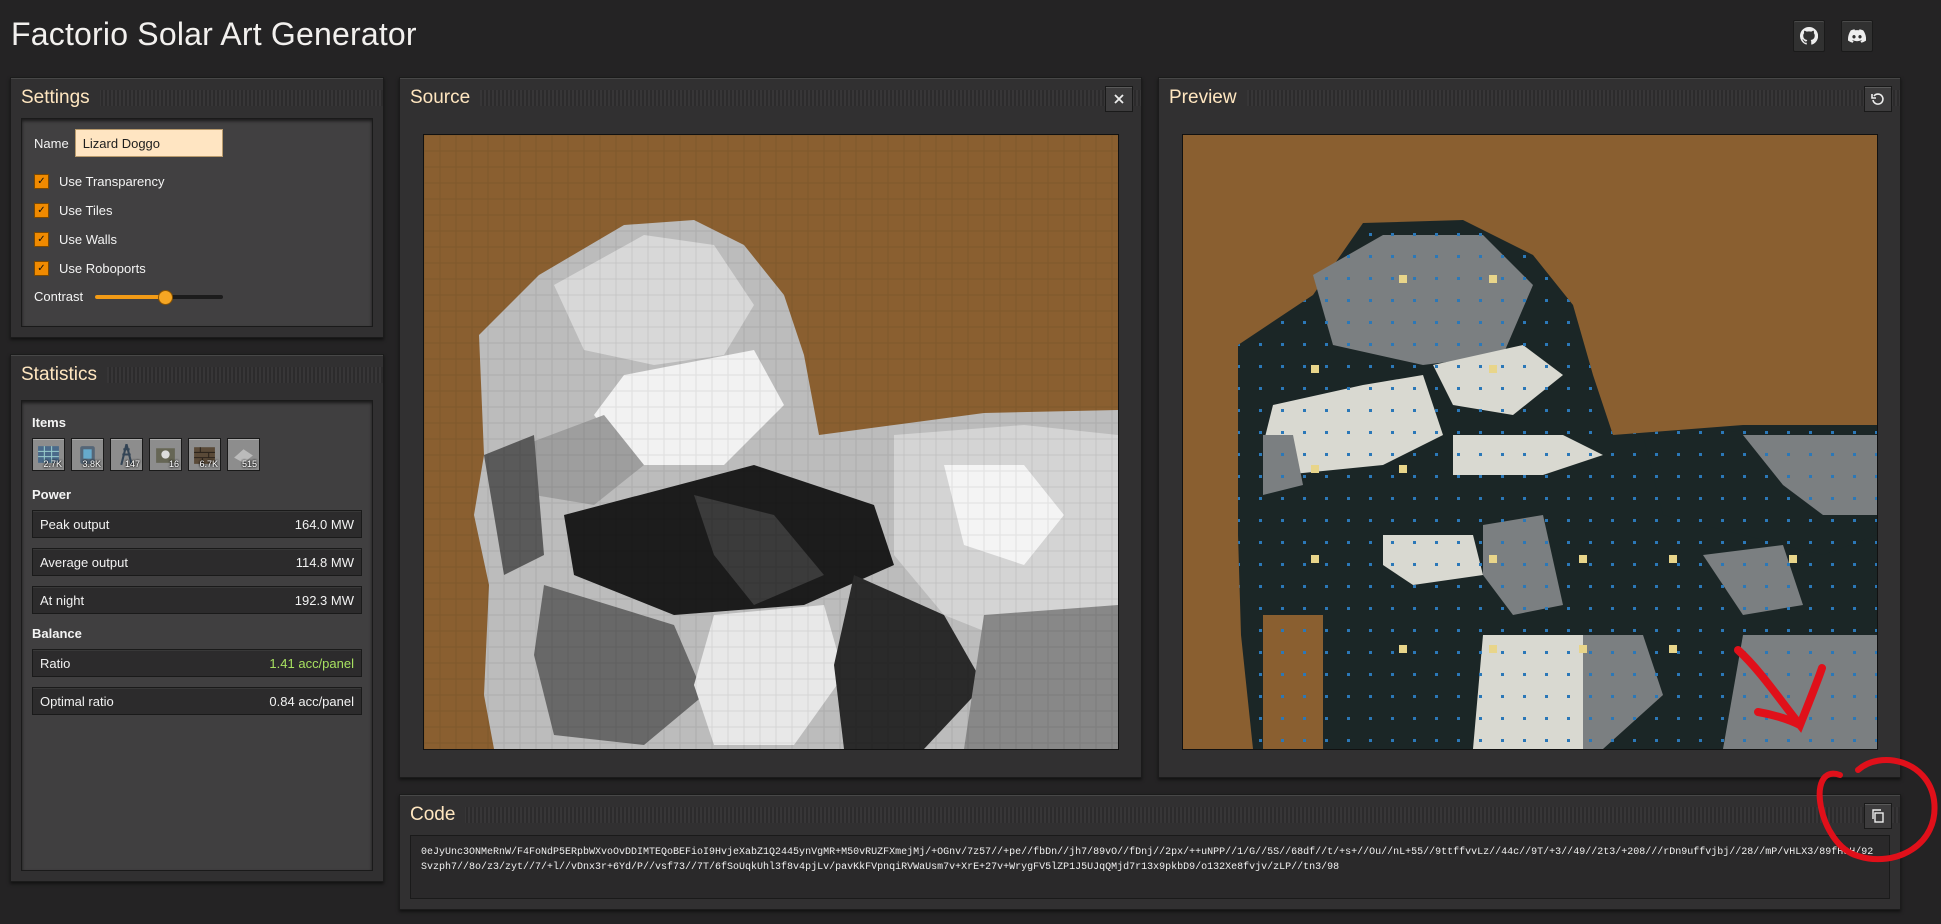 This screenshot has height=924, width=1941. Describe the element at coordinates (197, 98) in the screenshot. I see `settings-header: Settings` at that location.